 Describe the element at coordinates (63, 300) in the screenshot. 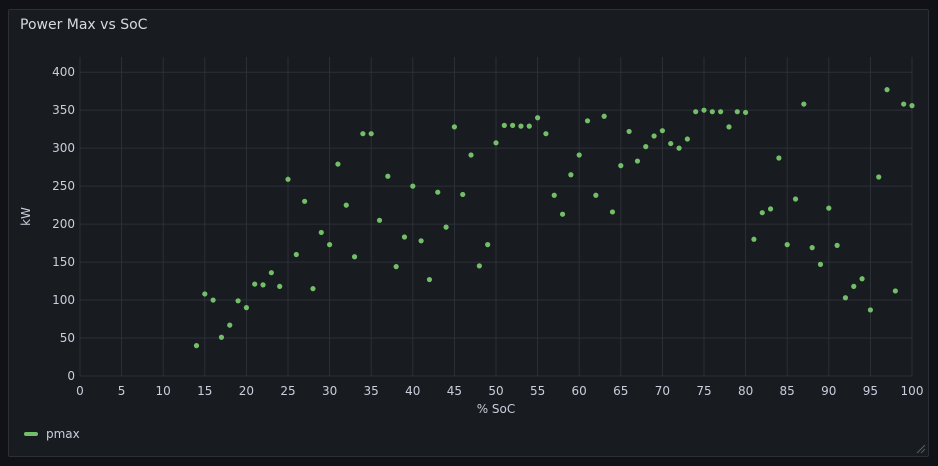

I see `y-tick-label: 100` at that location.